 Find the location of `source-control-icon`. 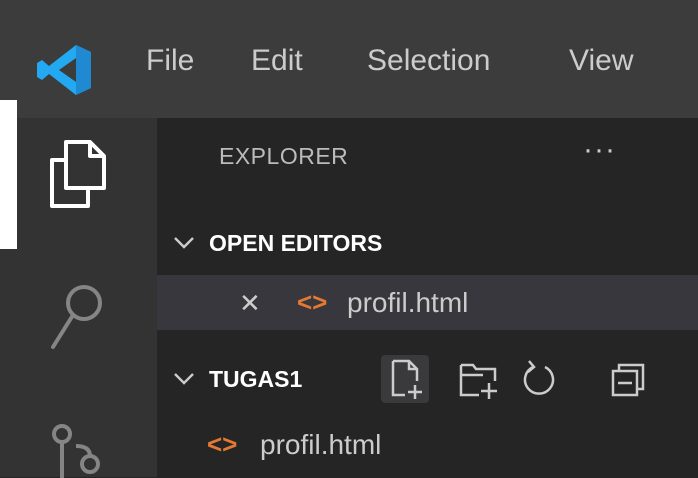

source-control-icon is located at coordinates (79, 448).